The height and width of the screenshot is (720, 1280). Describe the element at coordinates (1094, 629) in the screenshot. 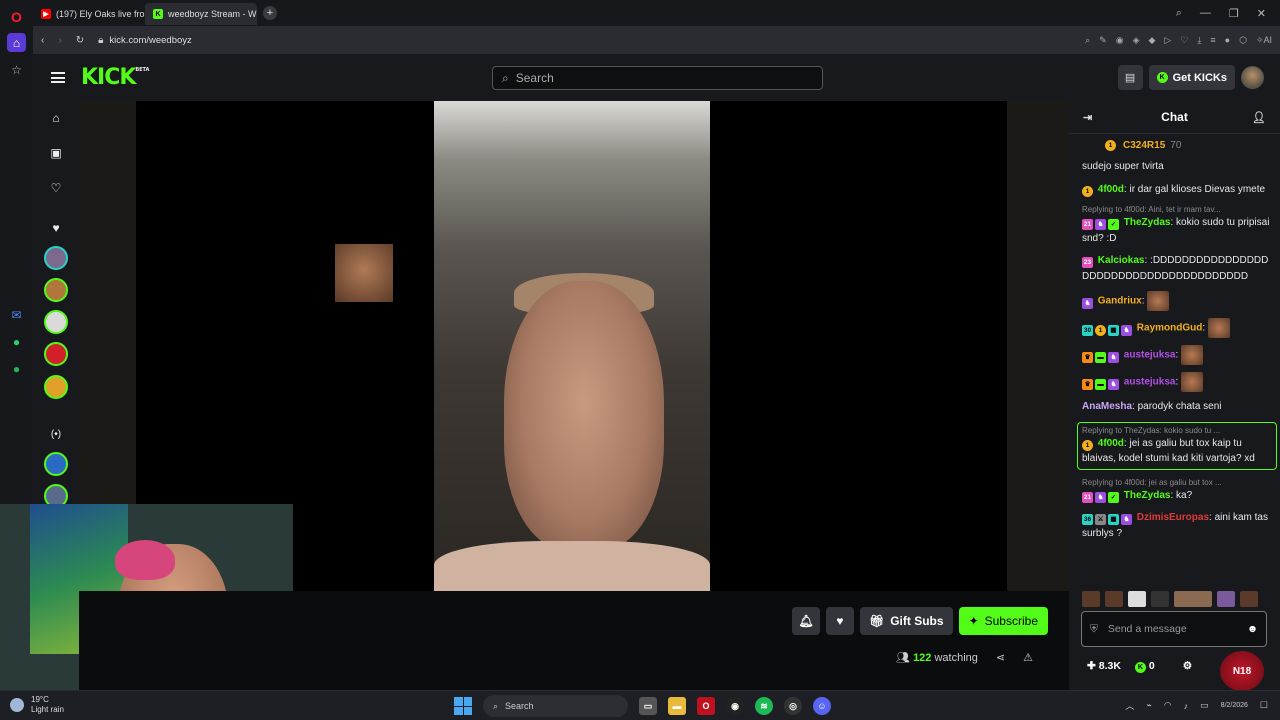

I see `chat-settings-icon: ⛨` at that location.